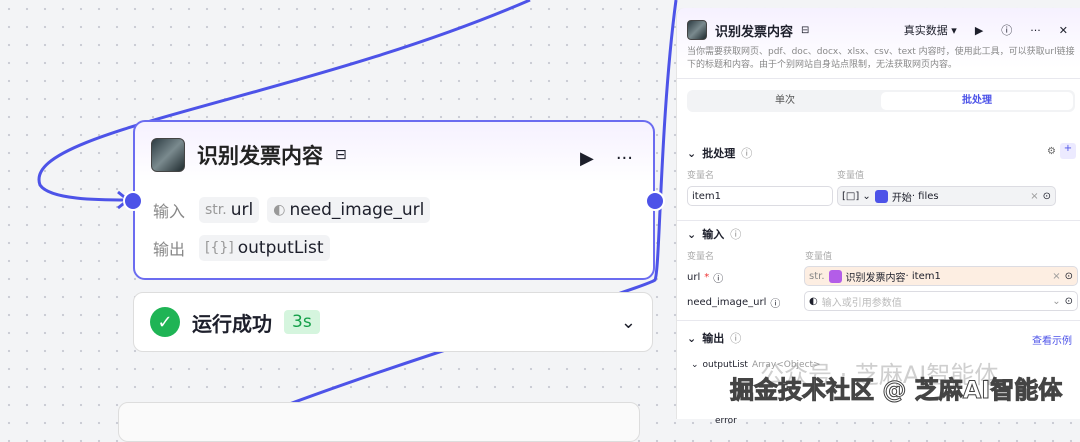 This screenshot has height=442, width=1080. Describe the element at coordinates (219, 248) in the screenshot. I see `type-label: [{}]` at that location.